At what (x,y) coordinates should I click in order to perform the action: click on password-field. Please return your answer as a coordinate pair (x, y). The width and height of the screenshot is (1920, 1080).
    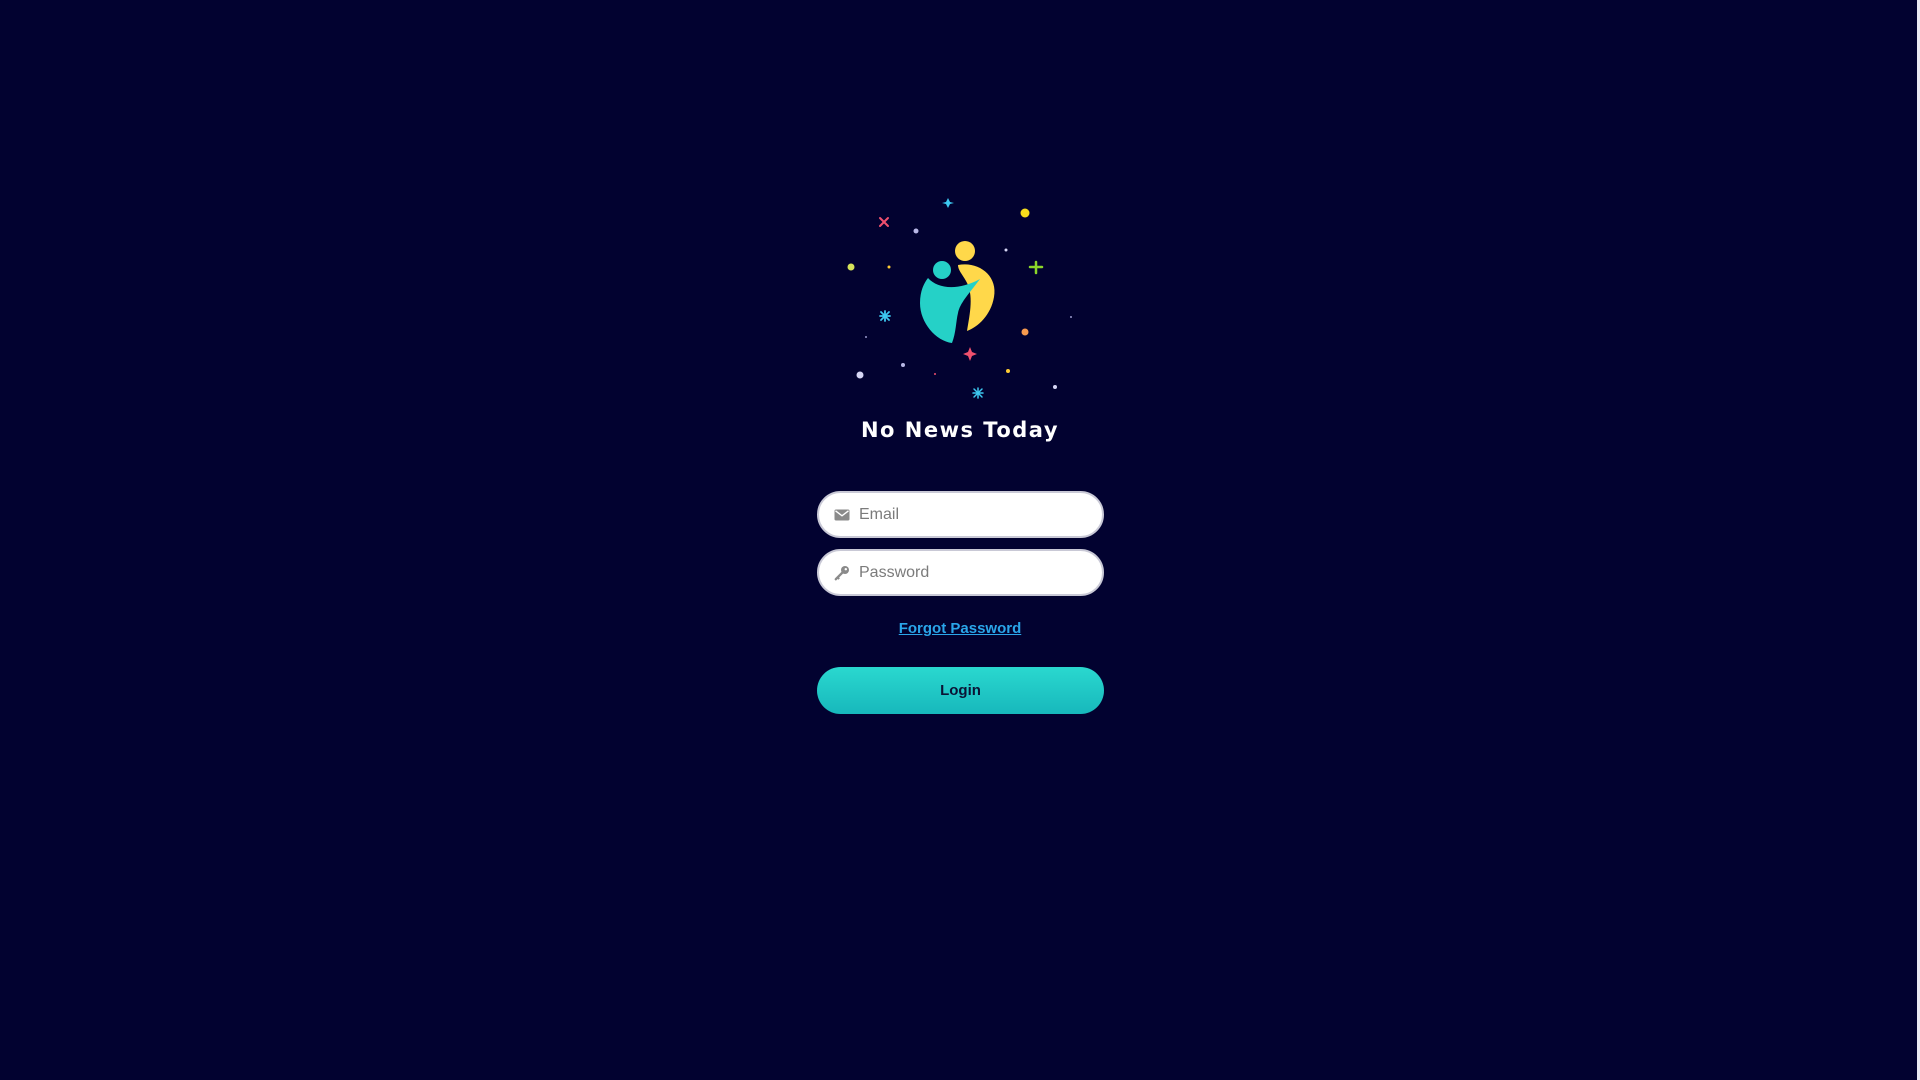
    Looking at the image, I should click on (960, 572).